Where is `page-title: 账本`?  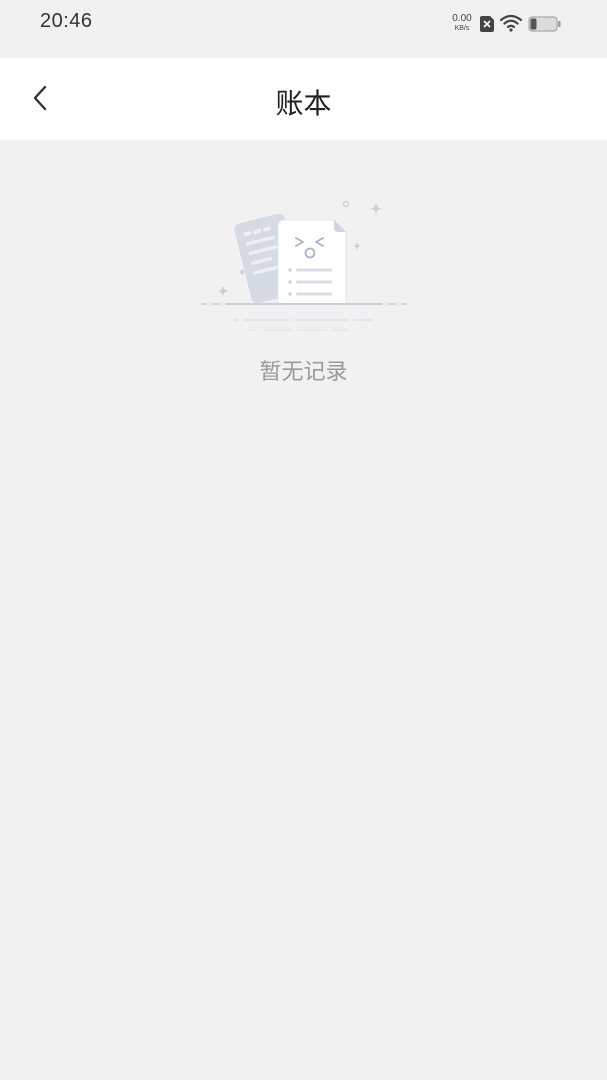
page-title: 账本 is located at coordinates (303, 103).